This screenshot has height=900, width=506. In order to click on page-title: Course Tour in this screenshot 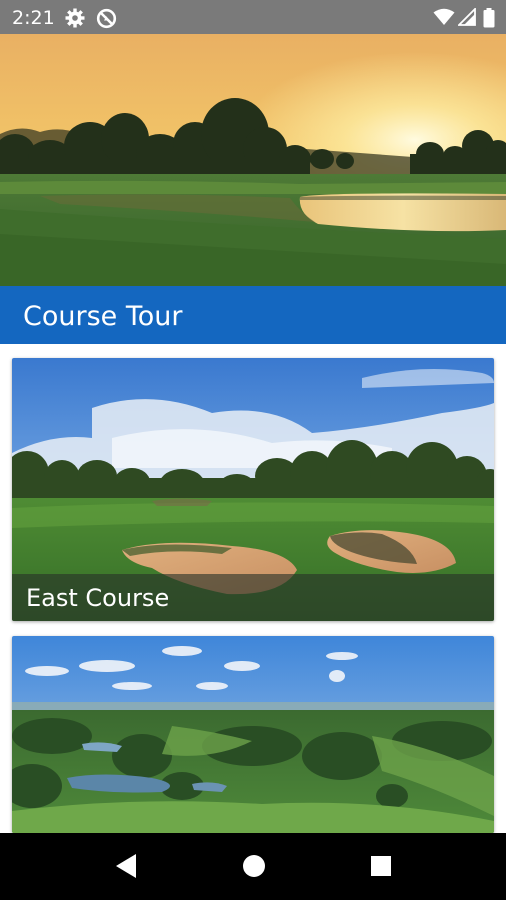, I will do `click(103, 316)`.